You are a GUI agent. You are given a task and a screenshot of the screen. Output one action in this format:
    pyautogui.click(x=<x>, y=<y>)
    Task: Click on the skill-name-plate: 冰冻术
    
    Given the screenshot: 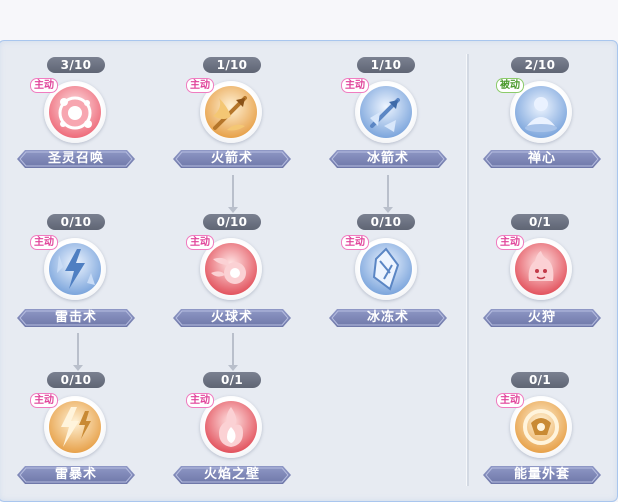 What is the action you would take?
    pyautogui.click(x=388, y=318)
    